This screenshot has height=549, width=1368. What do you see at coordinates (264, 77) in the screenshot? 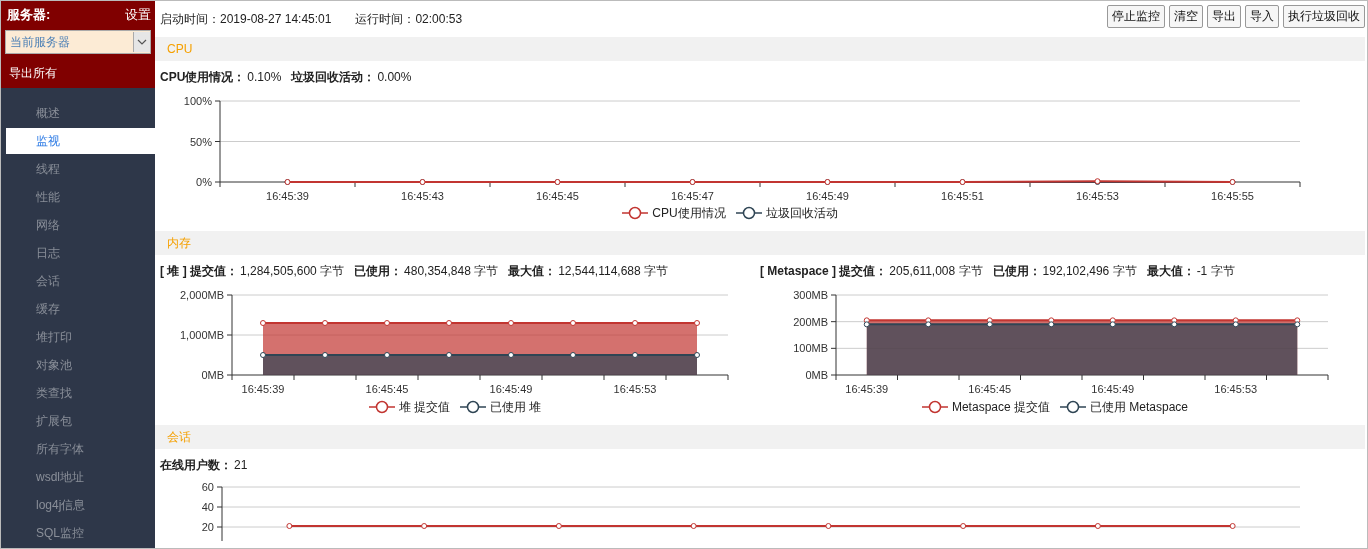
I see `stat-value: 0.10%` at bounding box center [264, 77].